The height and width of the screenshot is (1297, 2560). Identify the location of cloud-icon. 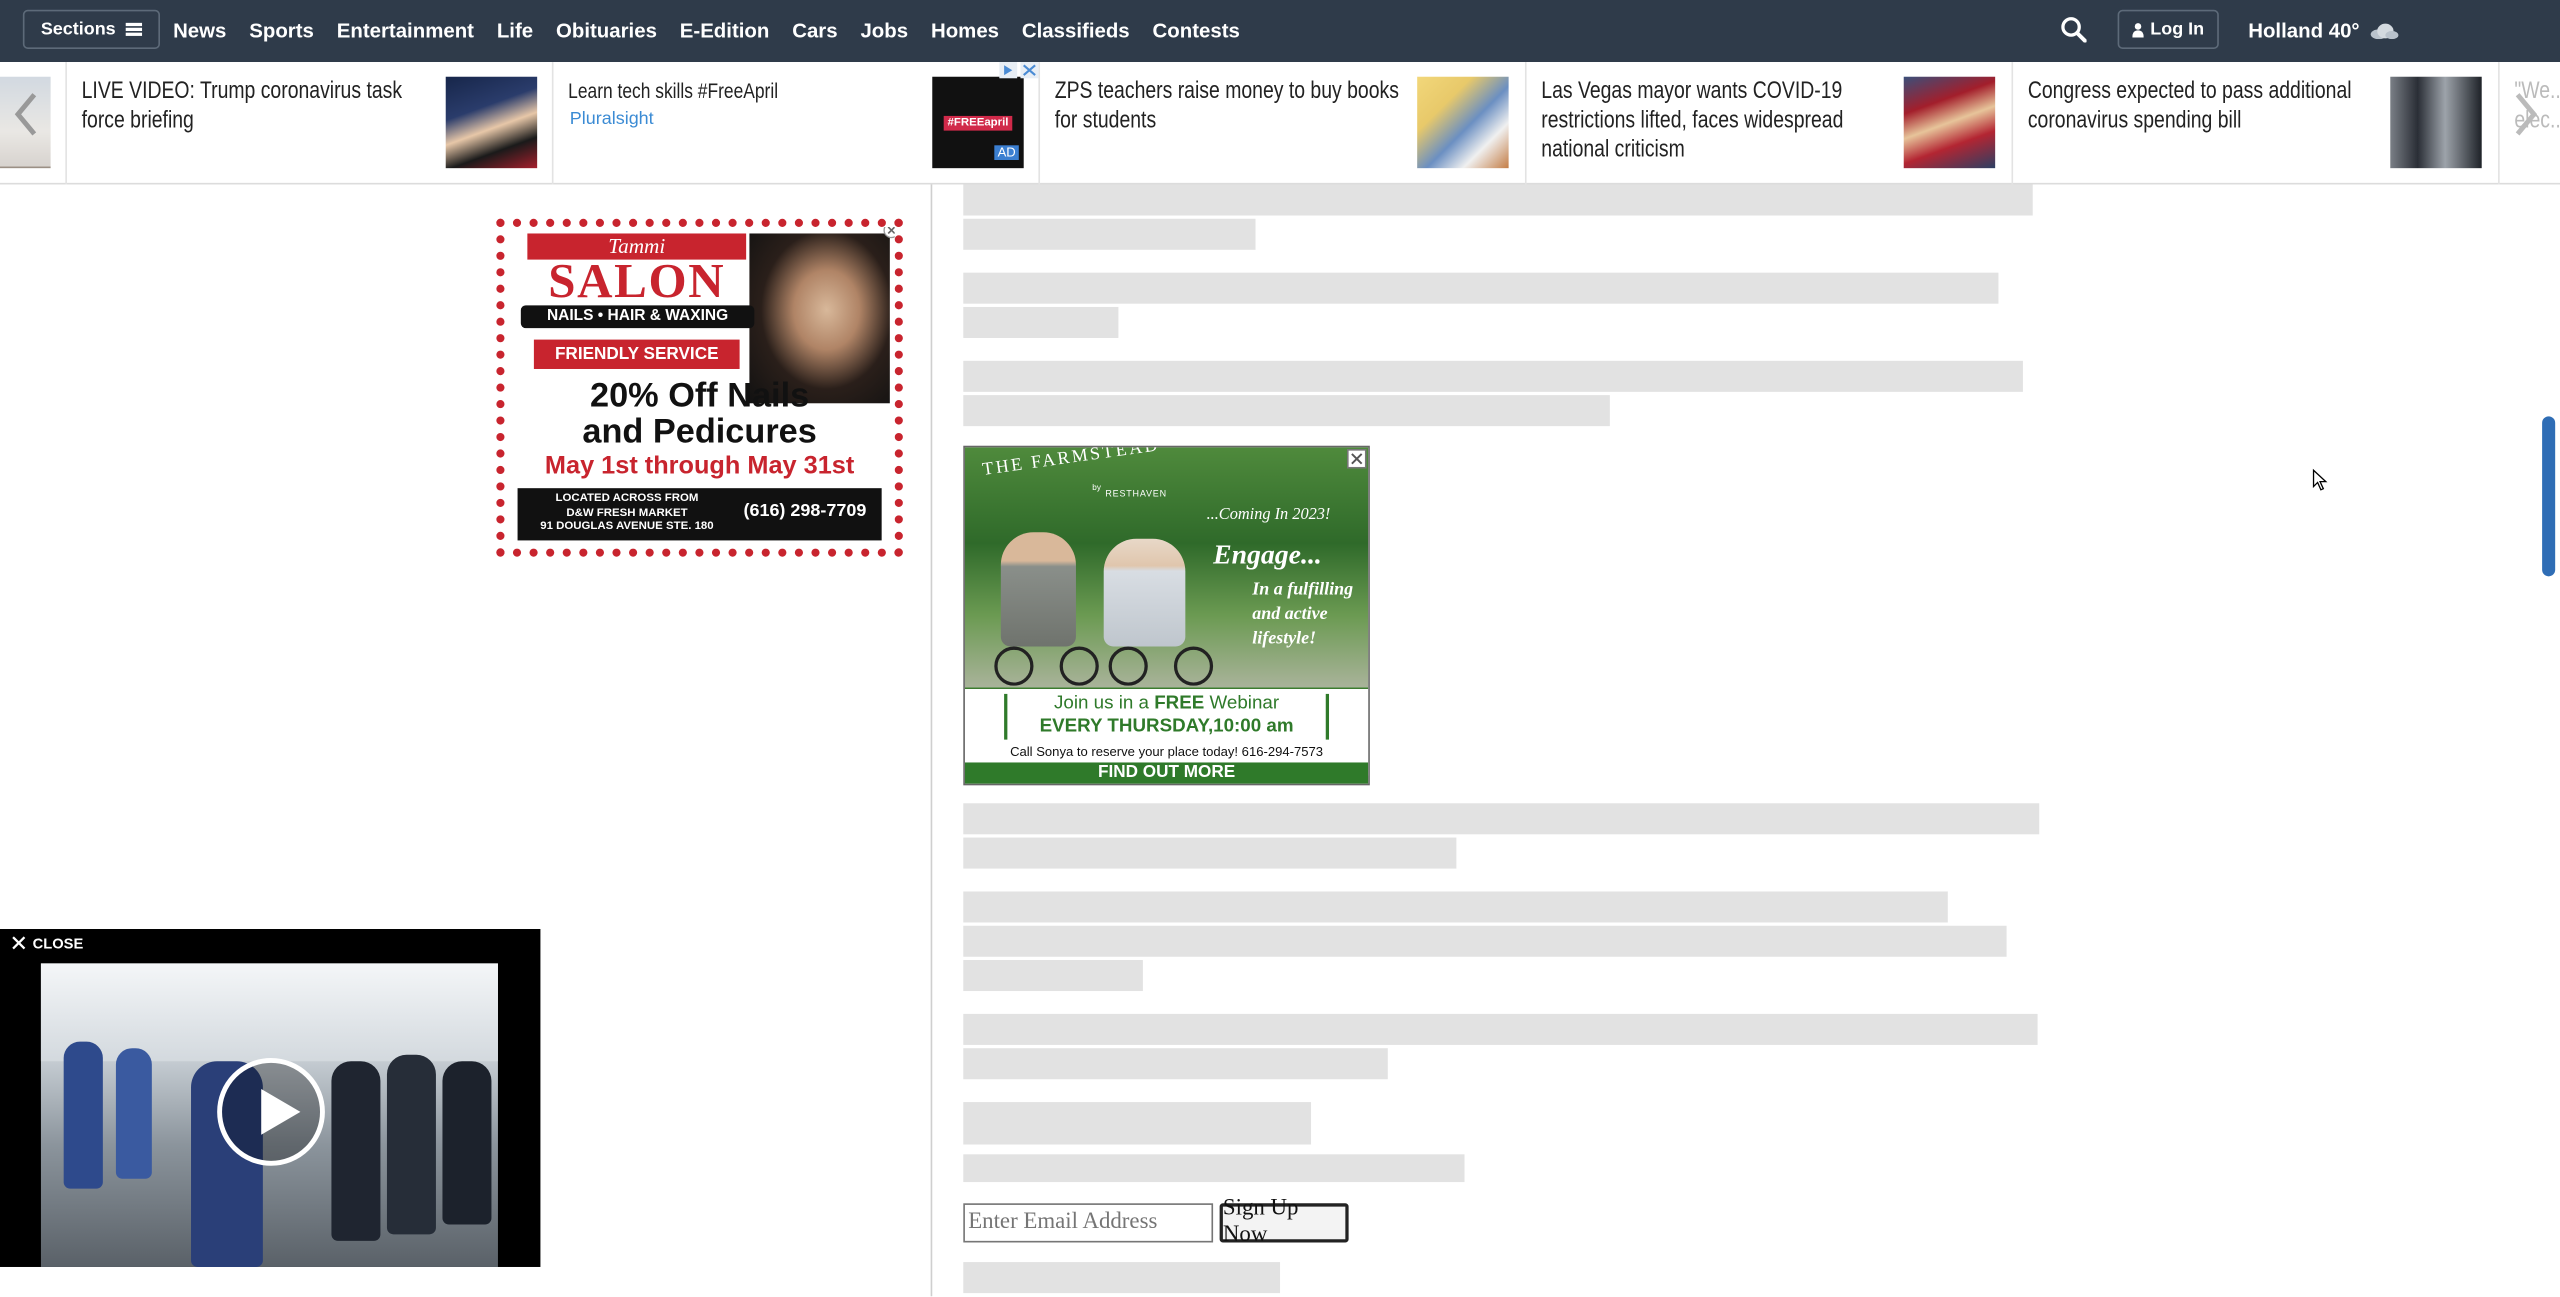
(2385, 31).